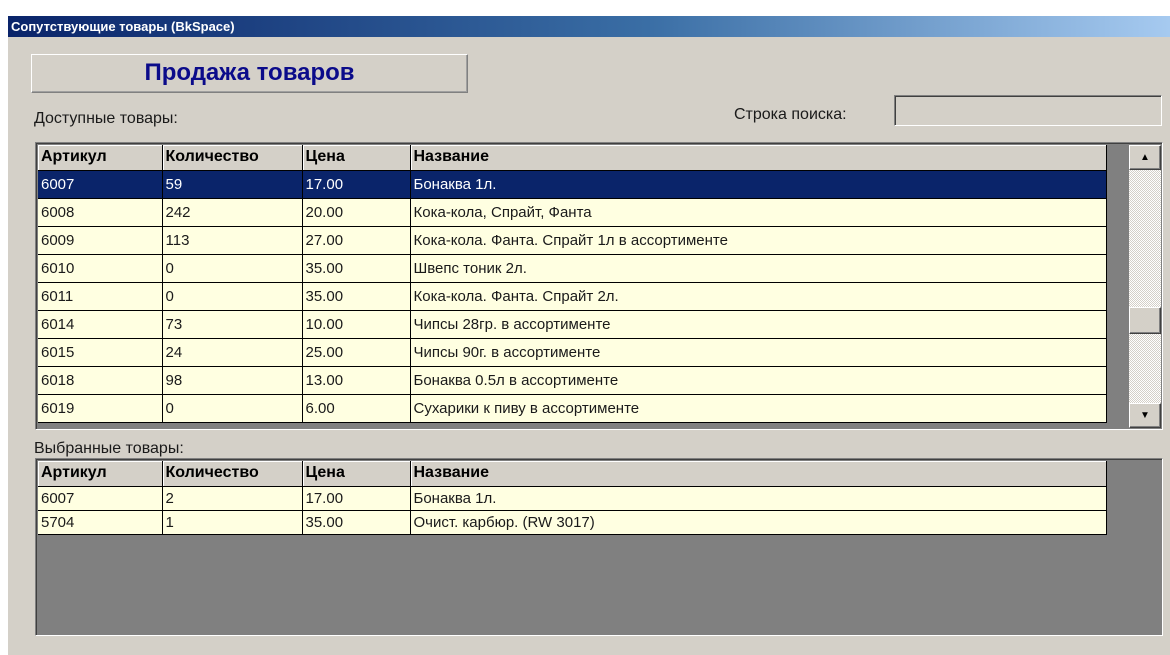 This screenshot has width=1170, height=655. I want to click on cell-article: 6011, so click(100, 296).